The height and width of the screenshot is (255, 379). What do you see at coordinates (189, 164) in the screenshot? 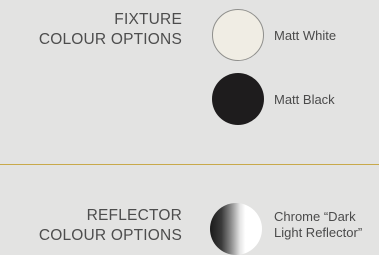
I see `section-divider` at bounding box center [189, 164].